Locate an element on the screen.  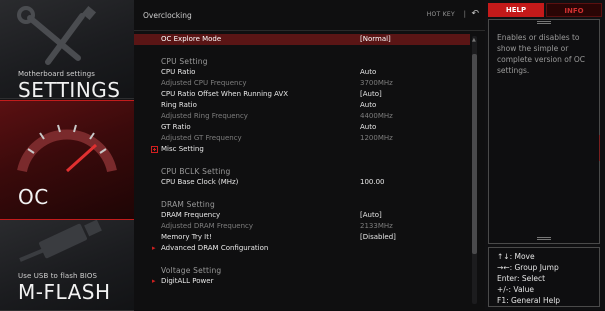
setting-label: OC Explore Mode is located at coordinates (191, 39).